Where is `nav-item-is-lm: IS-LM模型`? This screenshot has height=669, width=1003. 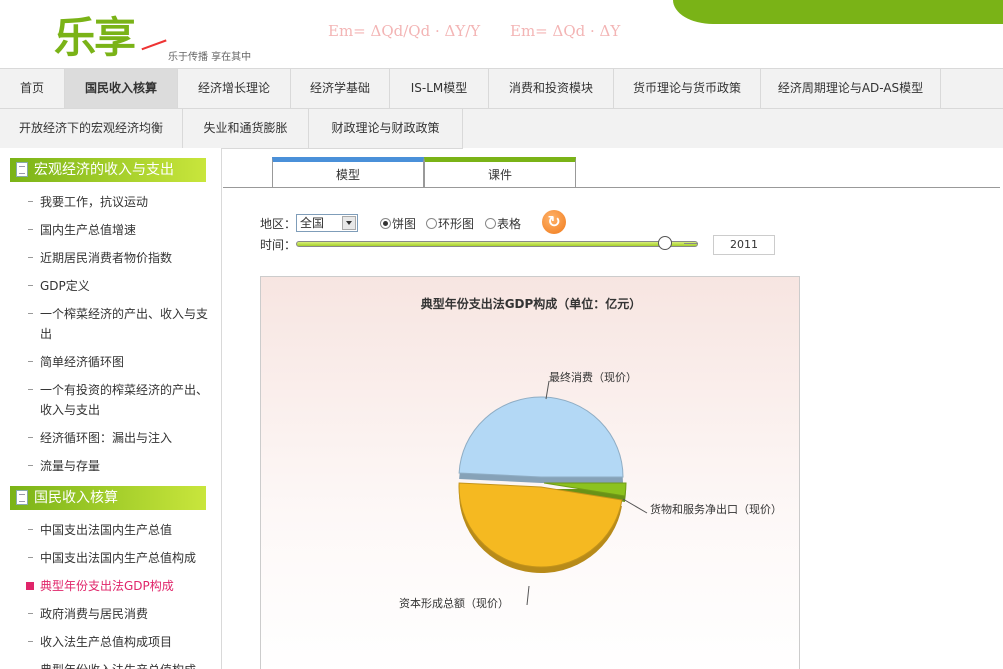
nav-item-is-lm: IS-LM模型 is located at coordinates (439, 88).